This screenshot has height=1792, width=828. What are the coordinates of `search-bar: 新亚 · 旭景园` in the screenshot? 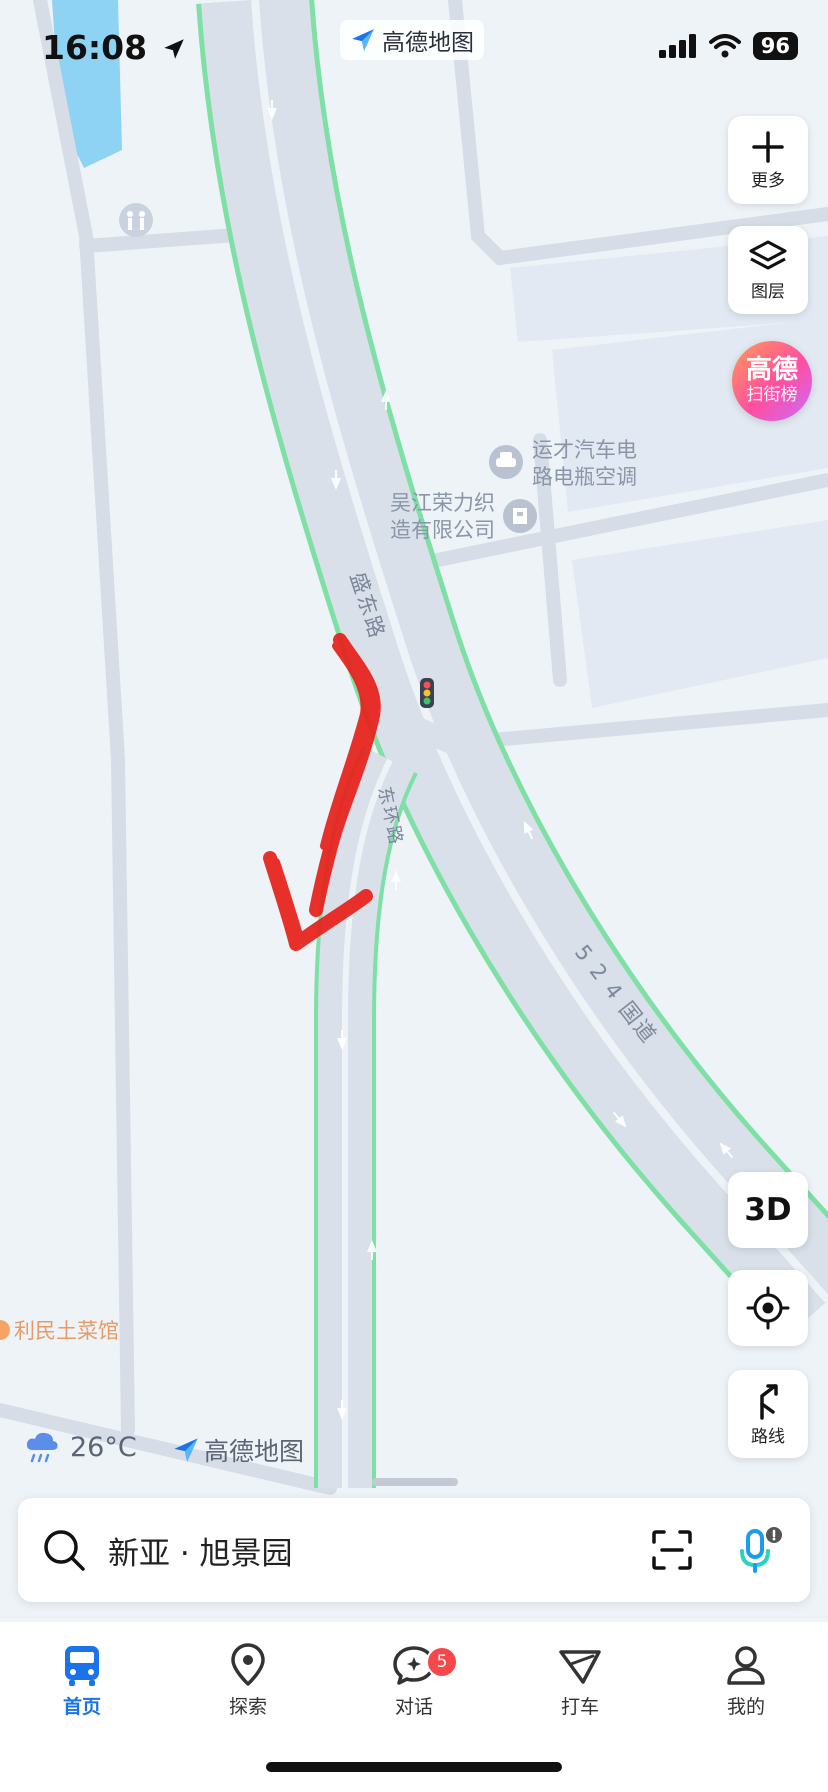 It's located at (414, 1550).